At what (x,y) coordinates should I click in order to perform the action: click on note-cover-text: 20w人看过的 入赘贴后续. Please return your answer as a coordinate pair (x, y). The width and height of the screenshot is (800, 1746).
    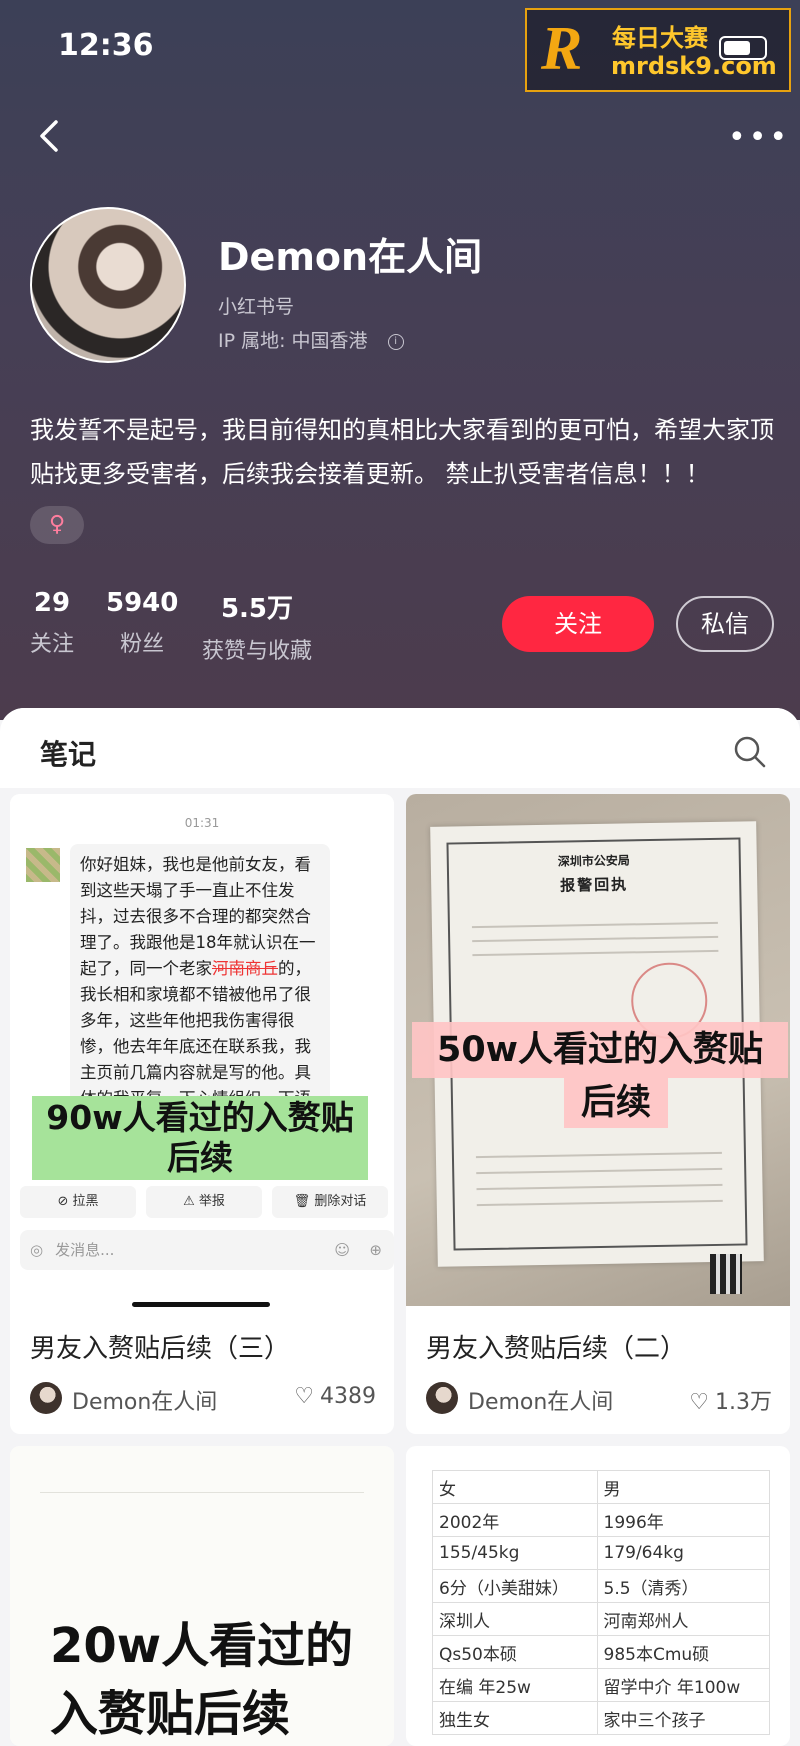
    Looking at the image, I should click on (202, 1596).